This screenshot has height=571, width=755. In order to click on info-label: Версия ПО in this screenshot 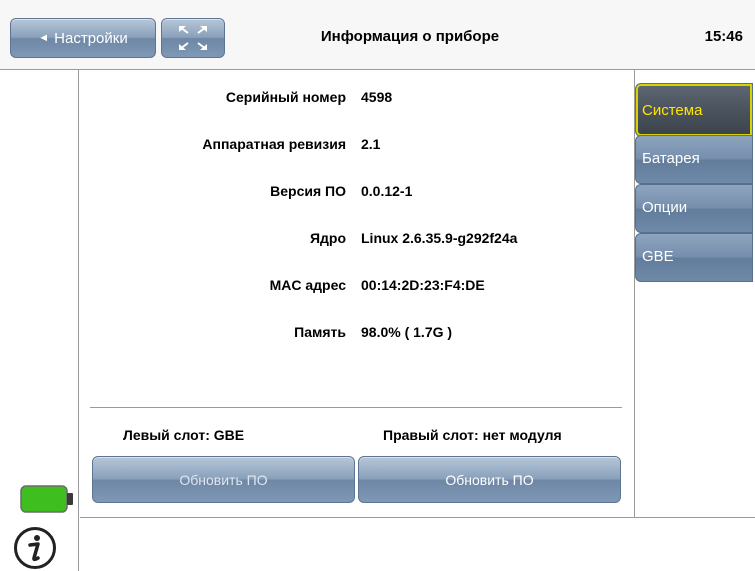, I will do `click(308, 191)`.